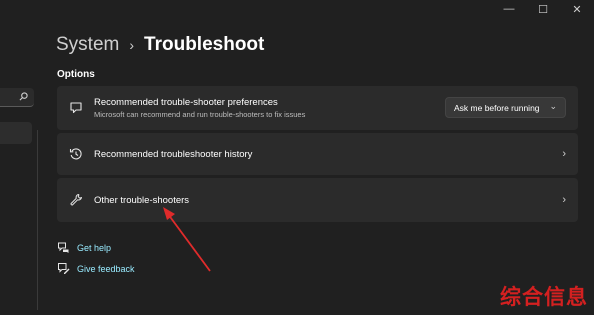  Describe the element at coordinates (544, 297) in the screenshot. I see `watermark-logo: 综合信息` at that location.